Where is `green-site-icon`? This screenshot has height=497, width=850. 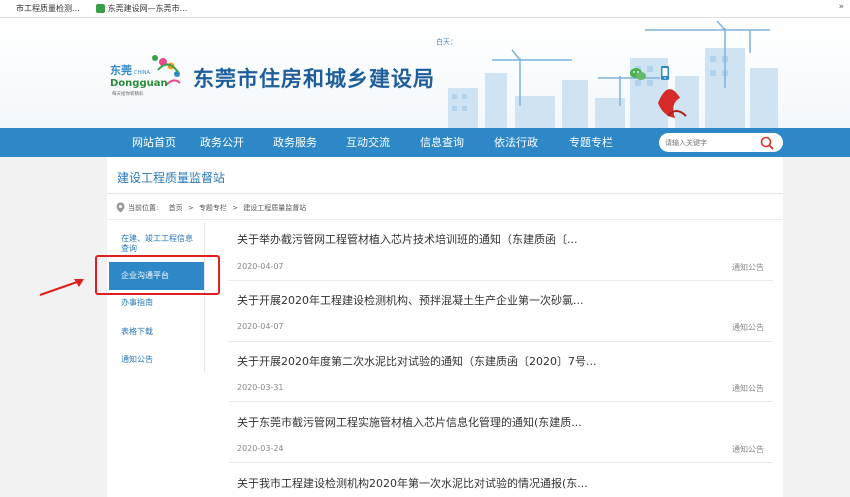
green-site-icon is located at coordinates (100, 8).